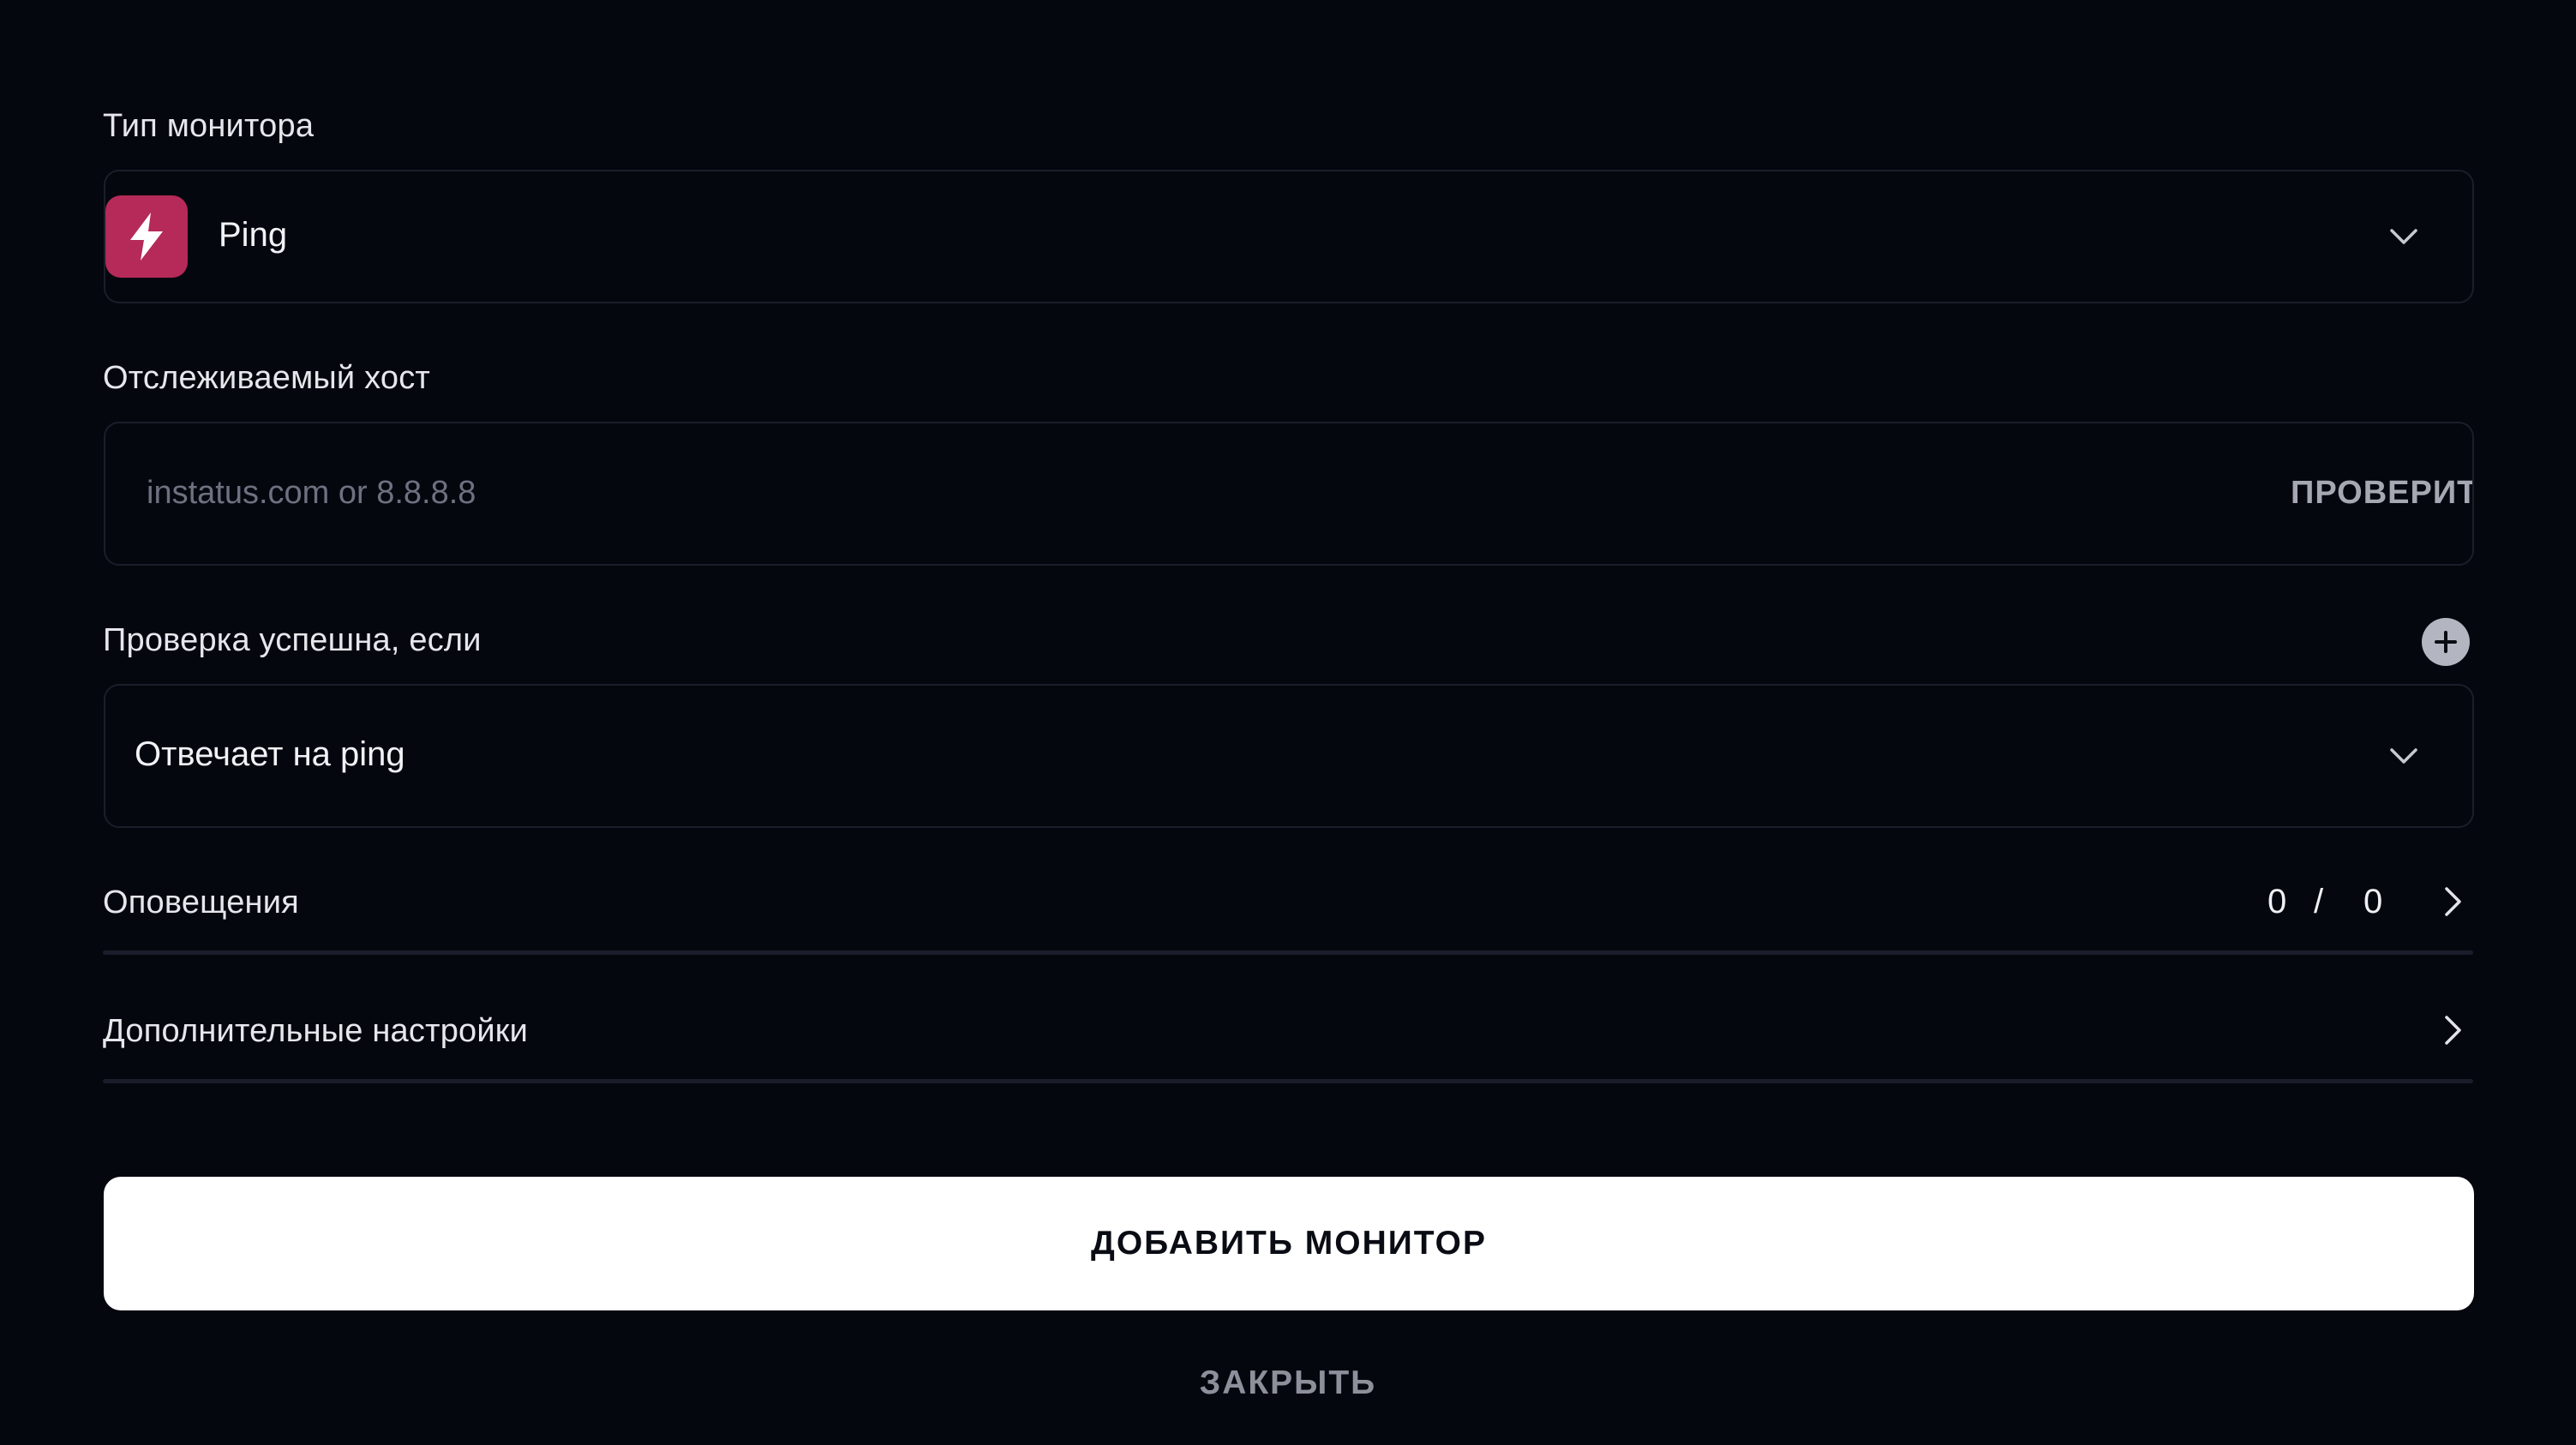 Image resolution: width=2576 pixels, height=1445 pixels. What do you see at coordinates (267, 378) in the screenshot?
I see `host-label: Отслеживаемый хост` at bounding box center [267, 378].